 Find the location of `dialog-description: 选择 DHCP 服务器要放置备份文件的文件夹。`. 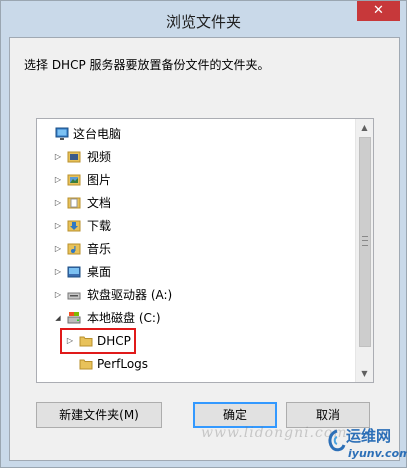

dialog-description: 选择 DHCP 服务器要放置备份文件的文件夹。 is located at coordinates (147, 65).